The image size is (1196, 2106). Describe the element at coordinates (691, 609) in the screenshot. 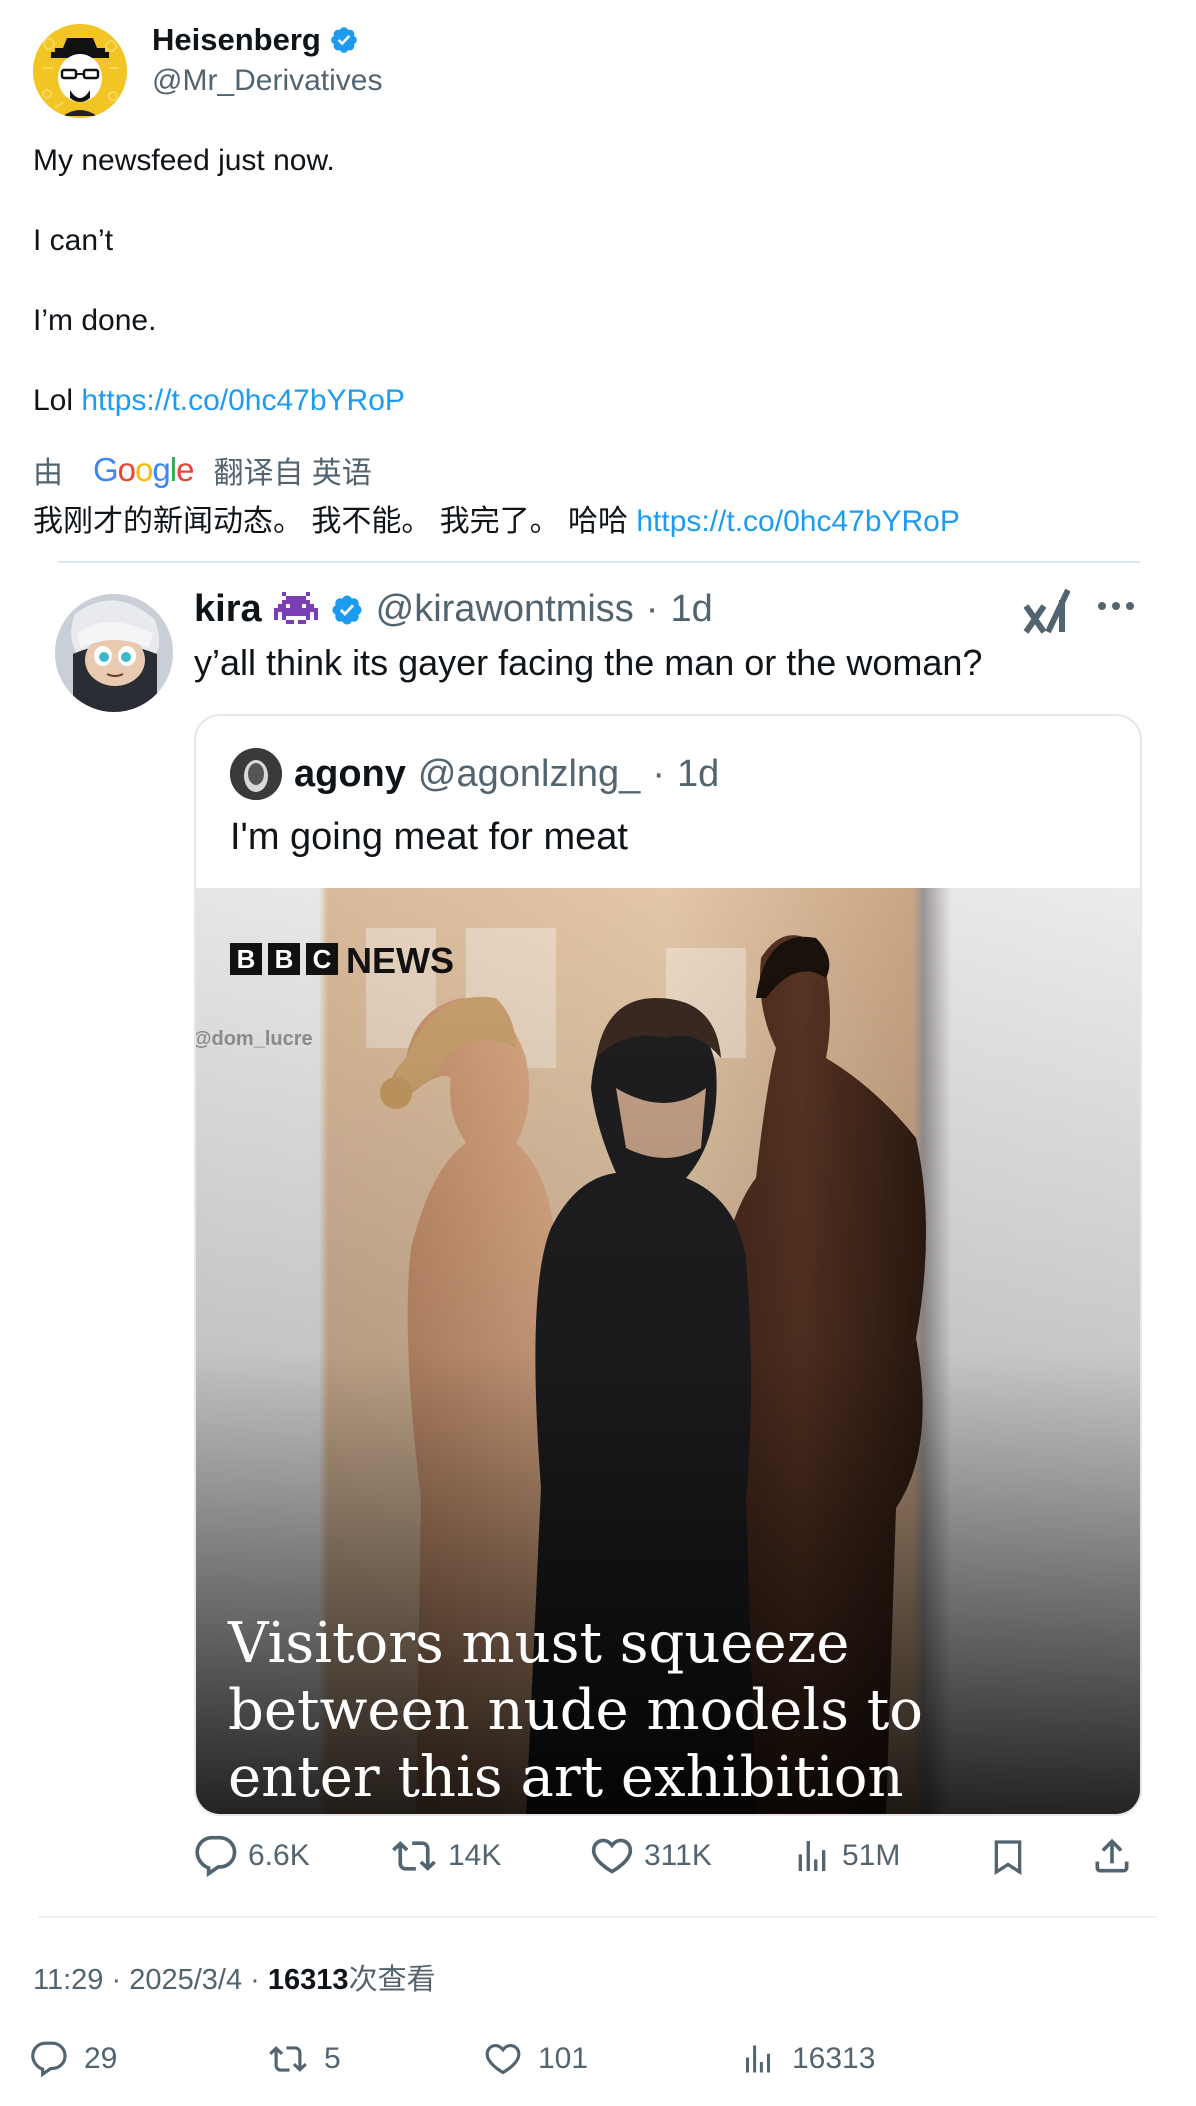

I see `quoted-time: 1d` at that location.